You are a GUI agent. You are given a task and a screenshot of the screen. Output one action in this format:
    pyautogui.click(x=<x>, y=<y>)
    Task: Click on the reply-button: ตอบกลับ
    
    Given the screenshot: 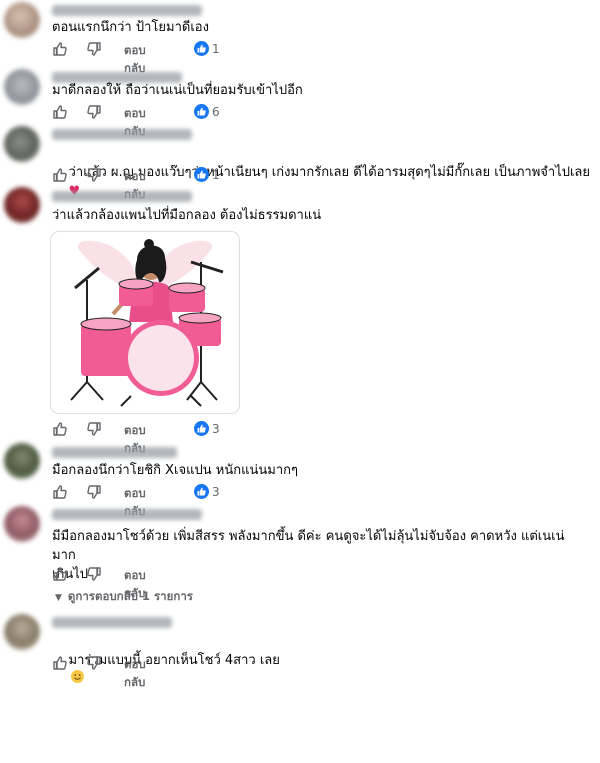 What is the action you would take?
    pyautogui.click(x=135, y=674)
    